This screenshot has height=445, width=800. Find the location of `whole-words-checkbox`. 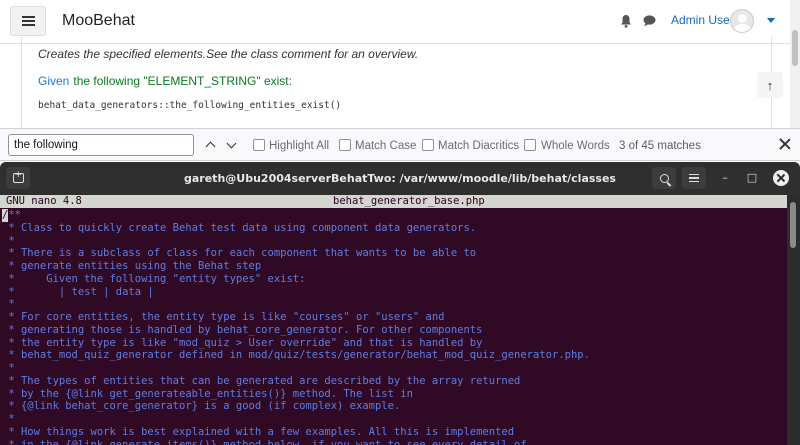

whole-words-checkbox is located at coordinates (530, 145).